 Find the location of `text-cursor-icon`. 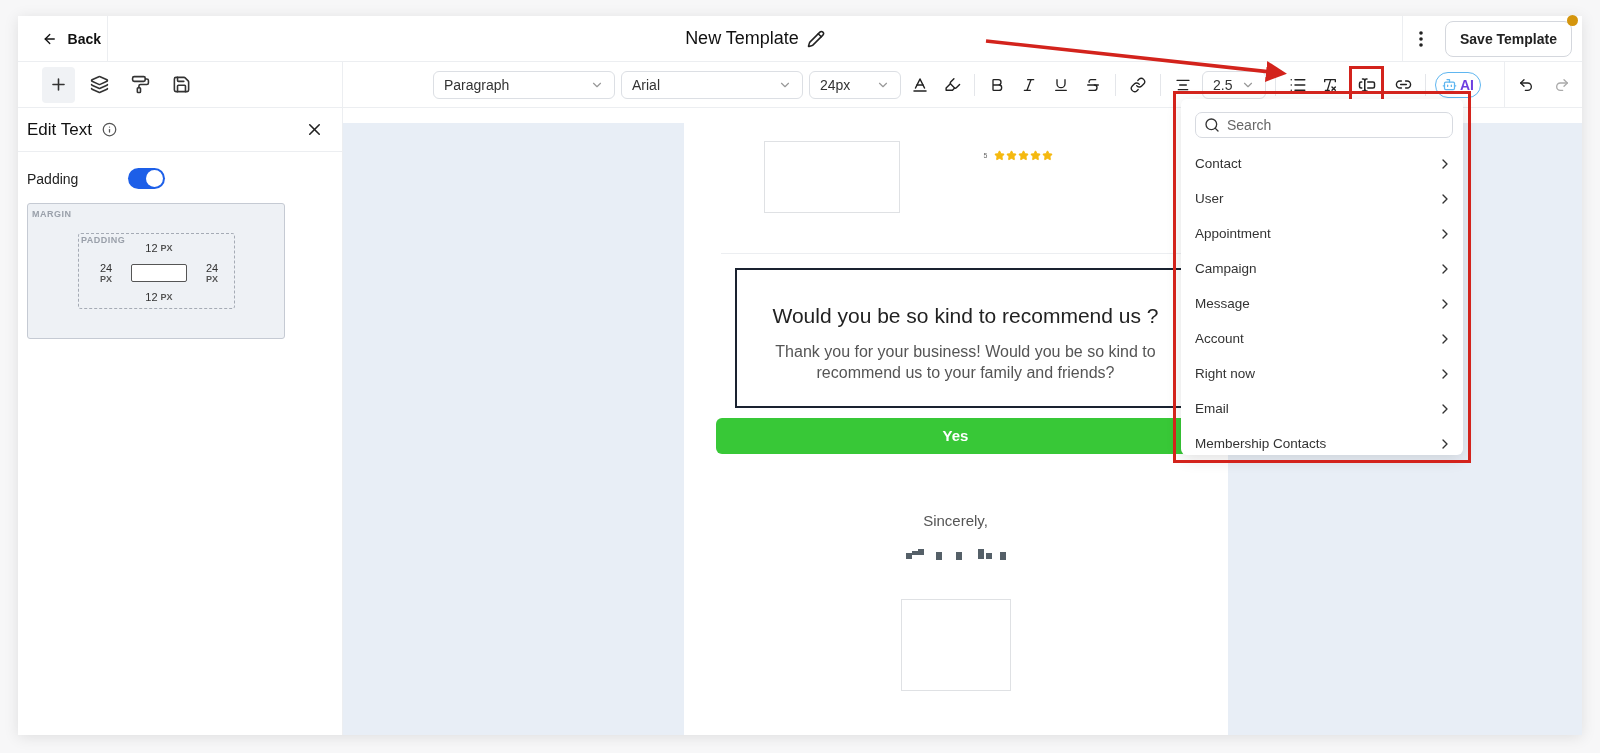

text-cursor-icon is located at coordinates (1366, 84).